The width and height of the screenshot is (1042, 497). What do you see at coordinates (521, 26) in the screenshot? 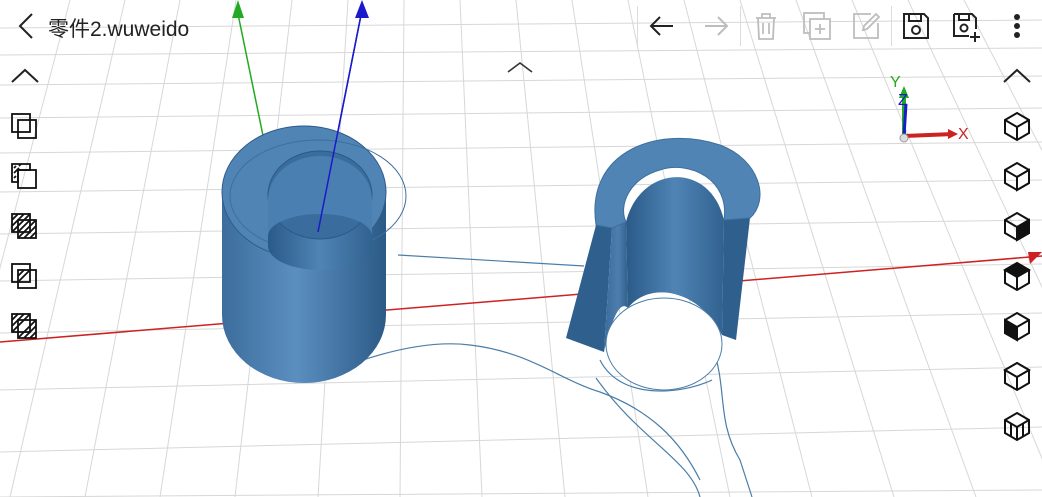
I see `top-bar: 零件2.wuweido` at bounding box center [521, 26].